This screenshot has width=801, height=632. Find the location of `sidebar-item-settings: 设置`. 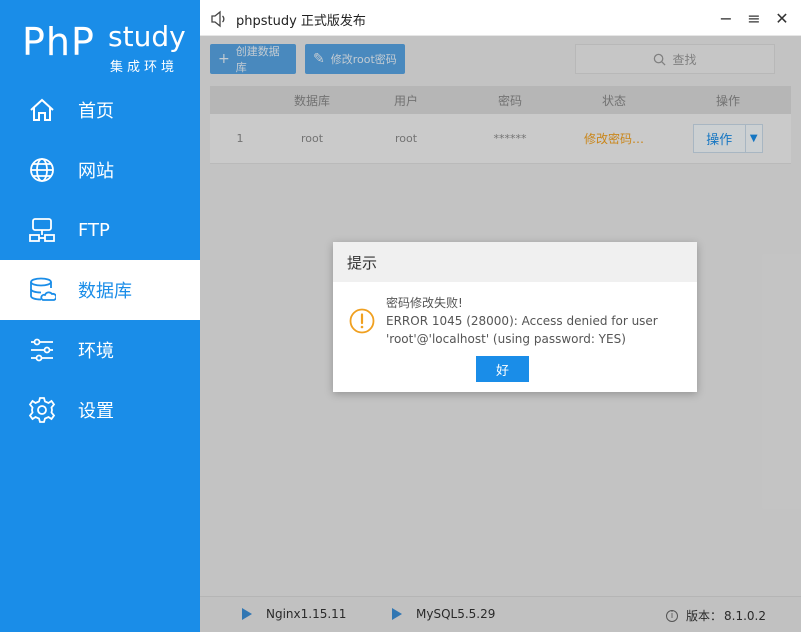

sidebar-item-settings: 设置 is located at coordinates (100, 410).